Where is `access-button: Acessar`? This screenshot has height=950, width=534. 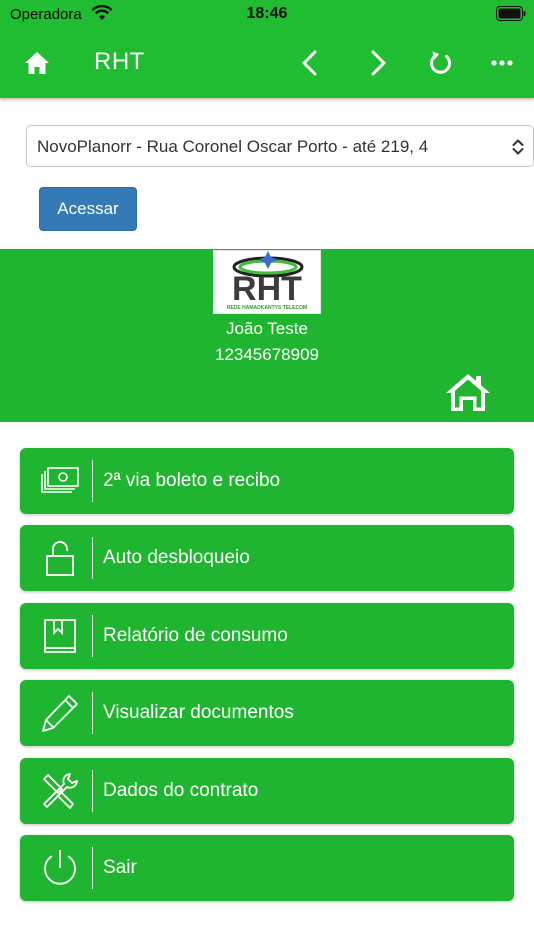 access-button: Acessar is located at coordinates (88, 209).